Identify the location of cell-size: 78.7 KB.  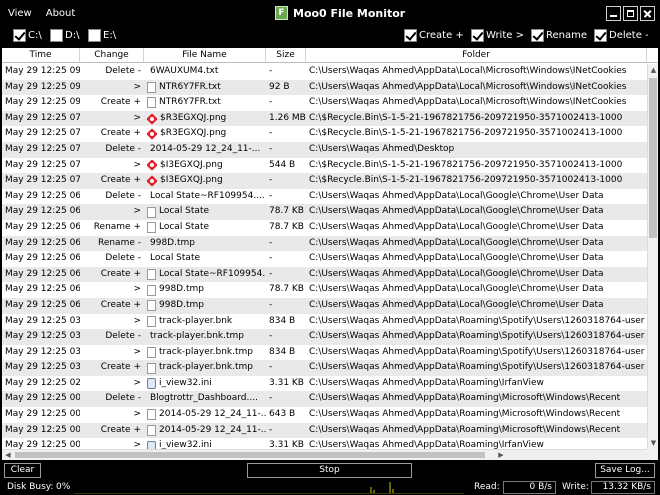
(286, 289).